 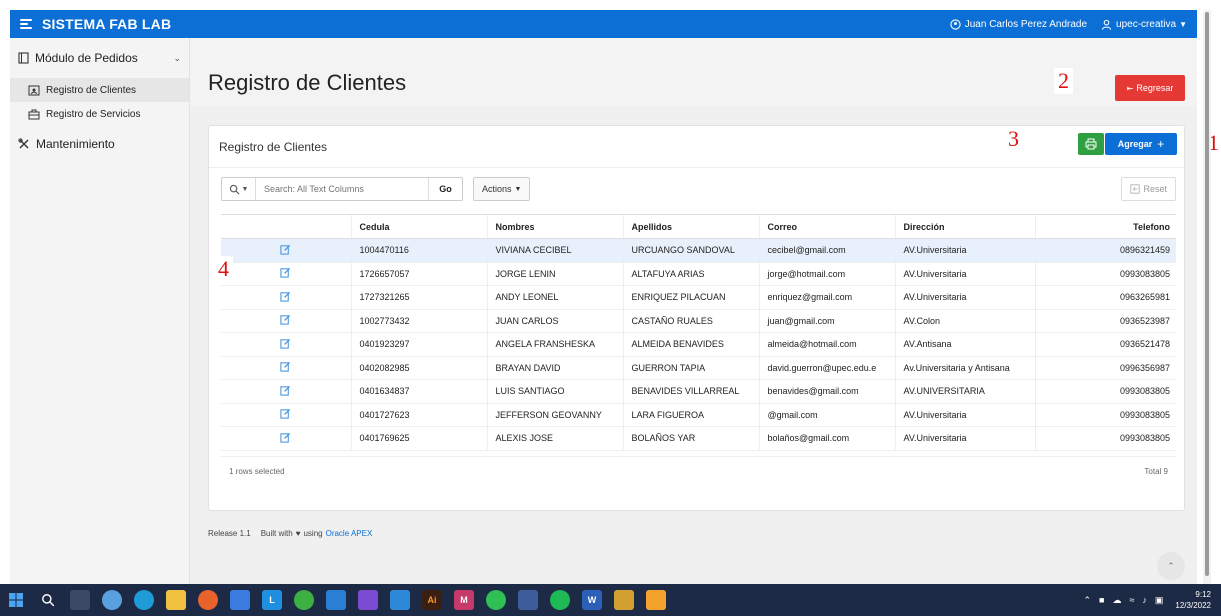 I want to click on reset-icon, so click(x=1135, y=189).